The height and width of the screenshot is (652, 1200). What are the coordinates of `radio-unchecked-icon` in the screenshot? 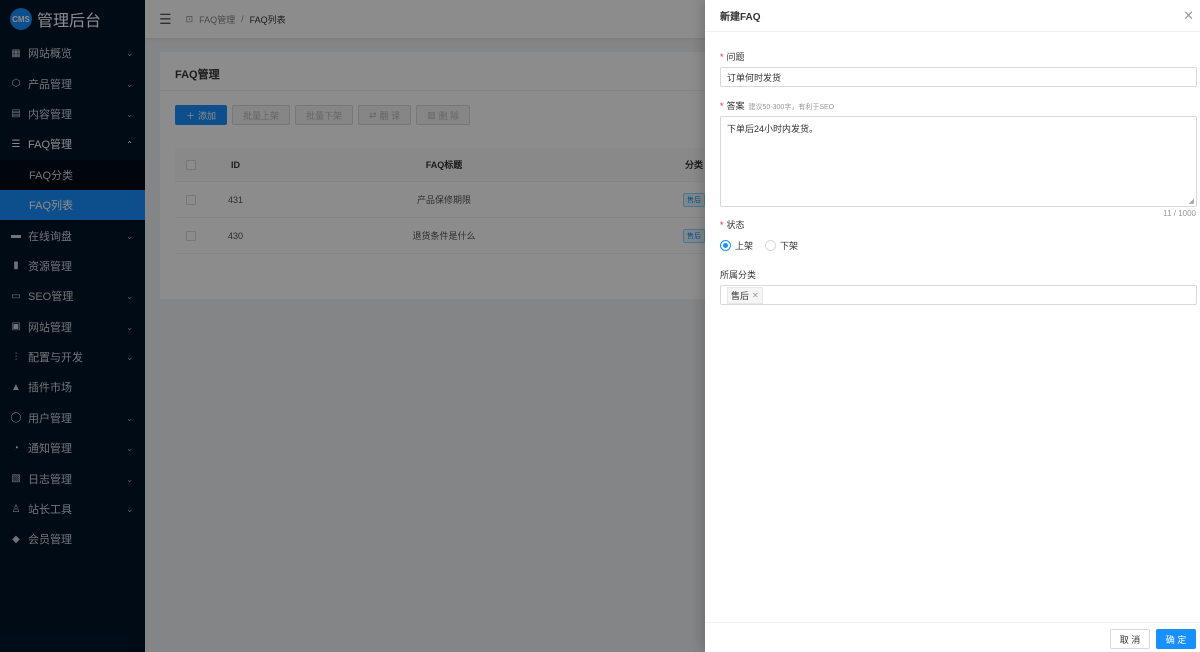 It's located at (771, 245).